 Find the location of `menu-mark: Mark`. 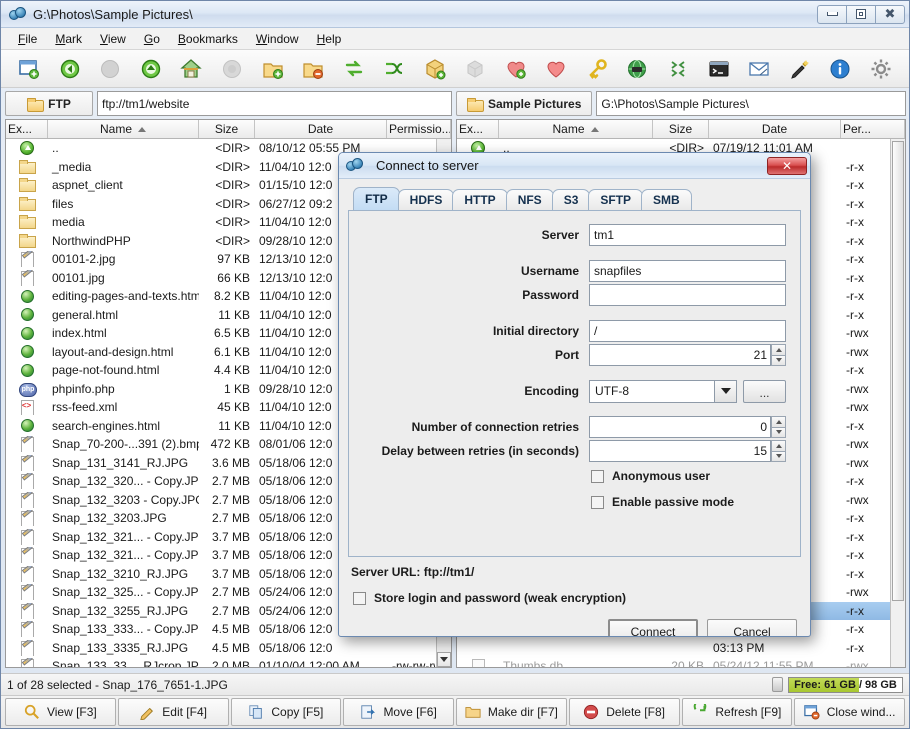

menu-mark: Mark is located at coordinates (68, 39).